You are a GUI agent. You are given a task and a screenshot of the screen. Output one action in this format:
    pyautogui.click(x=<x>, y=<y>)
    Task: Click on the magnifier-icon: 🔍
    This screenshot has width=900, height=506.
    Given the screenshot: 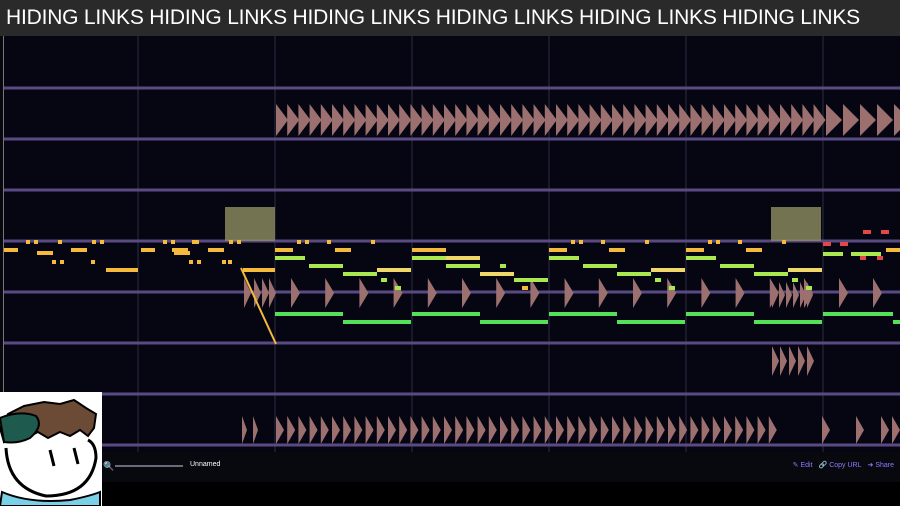 What is the action you would take?
    pyautogui.click(x=108, y=466)
    